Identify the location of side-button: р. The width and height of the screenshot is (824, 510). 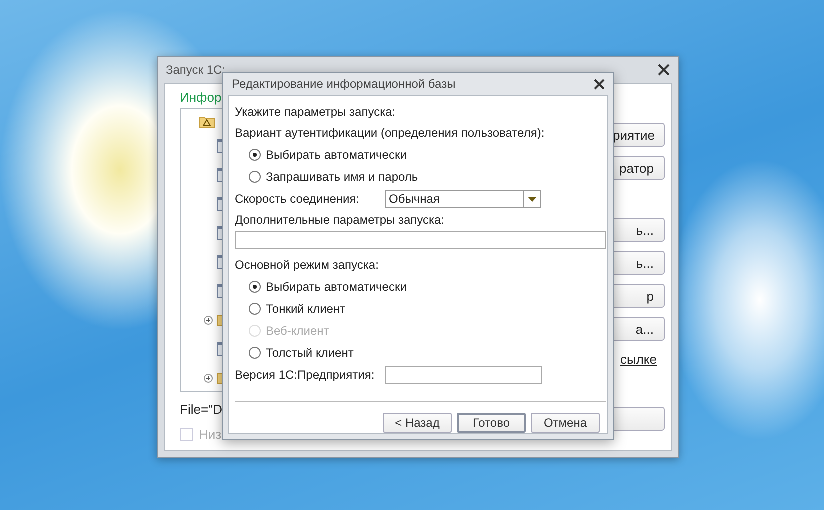
(639, 296).